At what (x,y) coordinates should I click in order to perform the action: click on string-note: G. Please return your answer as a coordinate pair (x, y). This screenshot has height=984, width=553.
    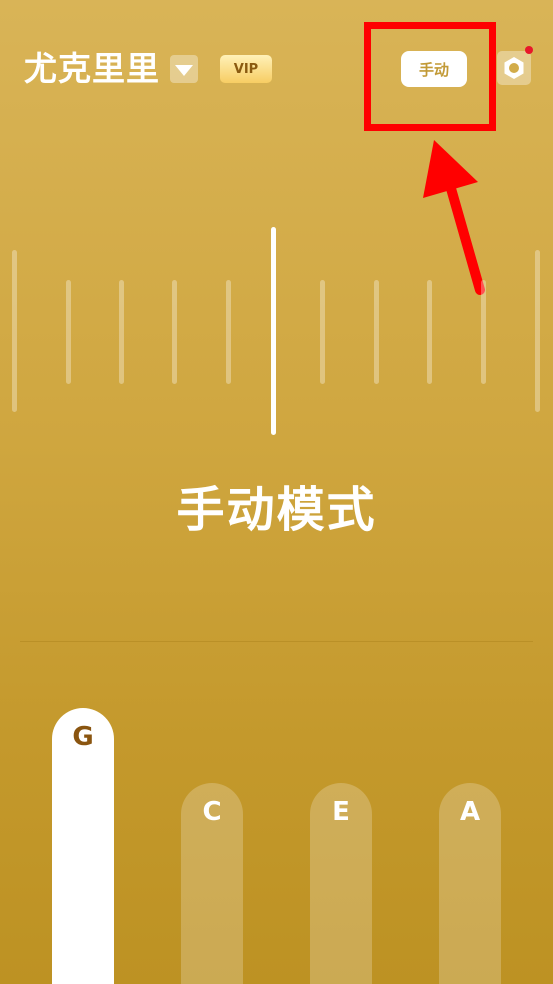
    Looking at the image, I should click on (83, 737).